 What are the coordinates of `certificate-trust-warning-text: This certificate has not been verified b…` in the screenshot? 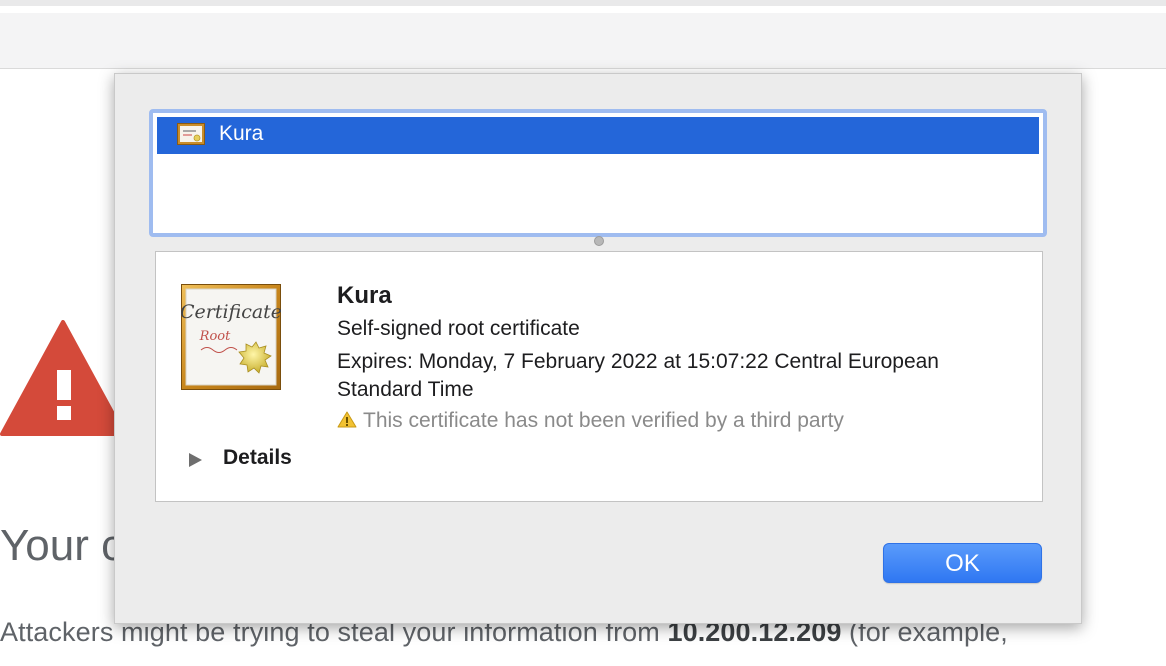 It's located at (603, 420).